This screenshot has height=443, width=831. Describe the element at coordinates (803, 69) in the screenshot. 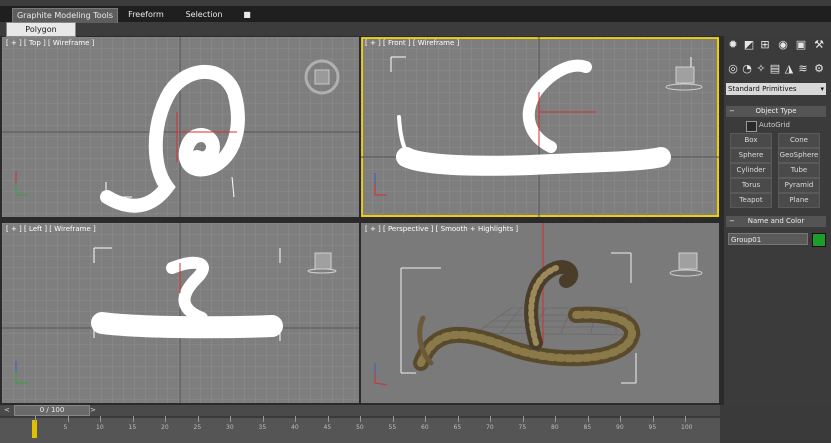

I see `spacewarps-icon: ≋` at that location.